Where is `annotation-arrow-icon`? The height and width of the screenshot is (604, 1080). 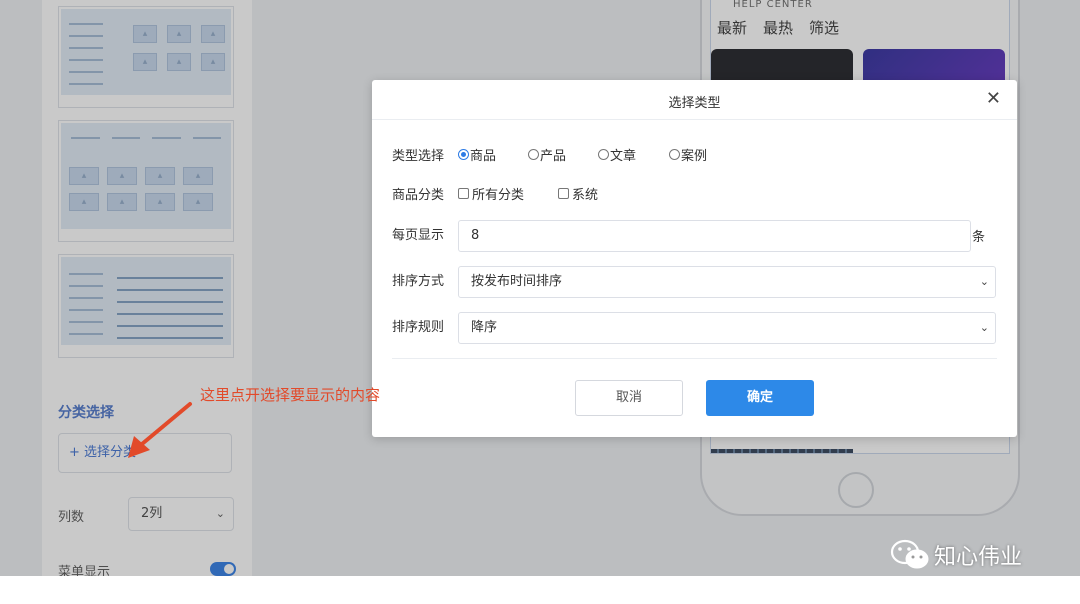 annotation-arrow-icon is located at coordinates (160, 430).